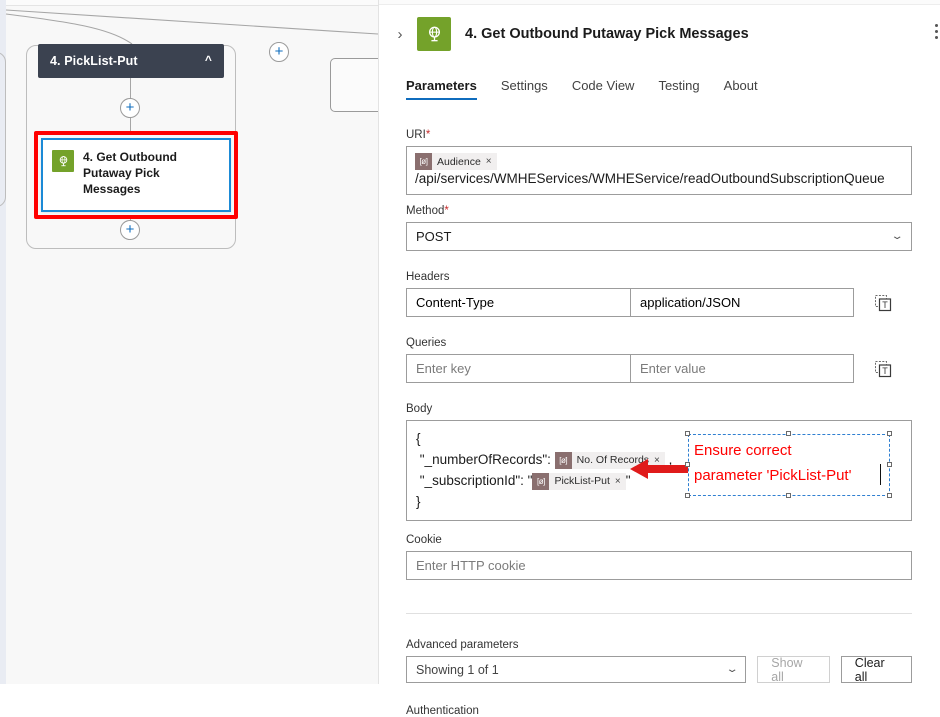 The width and height of the screenshot is (940, 717). What do you see at coordinates (416, 135) in the screenshot?
I see `uri-label-text: URI` at bounding box center [416, 135].